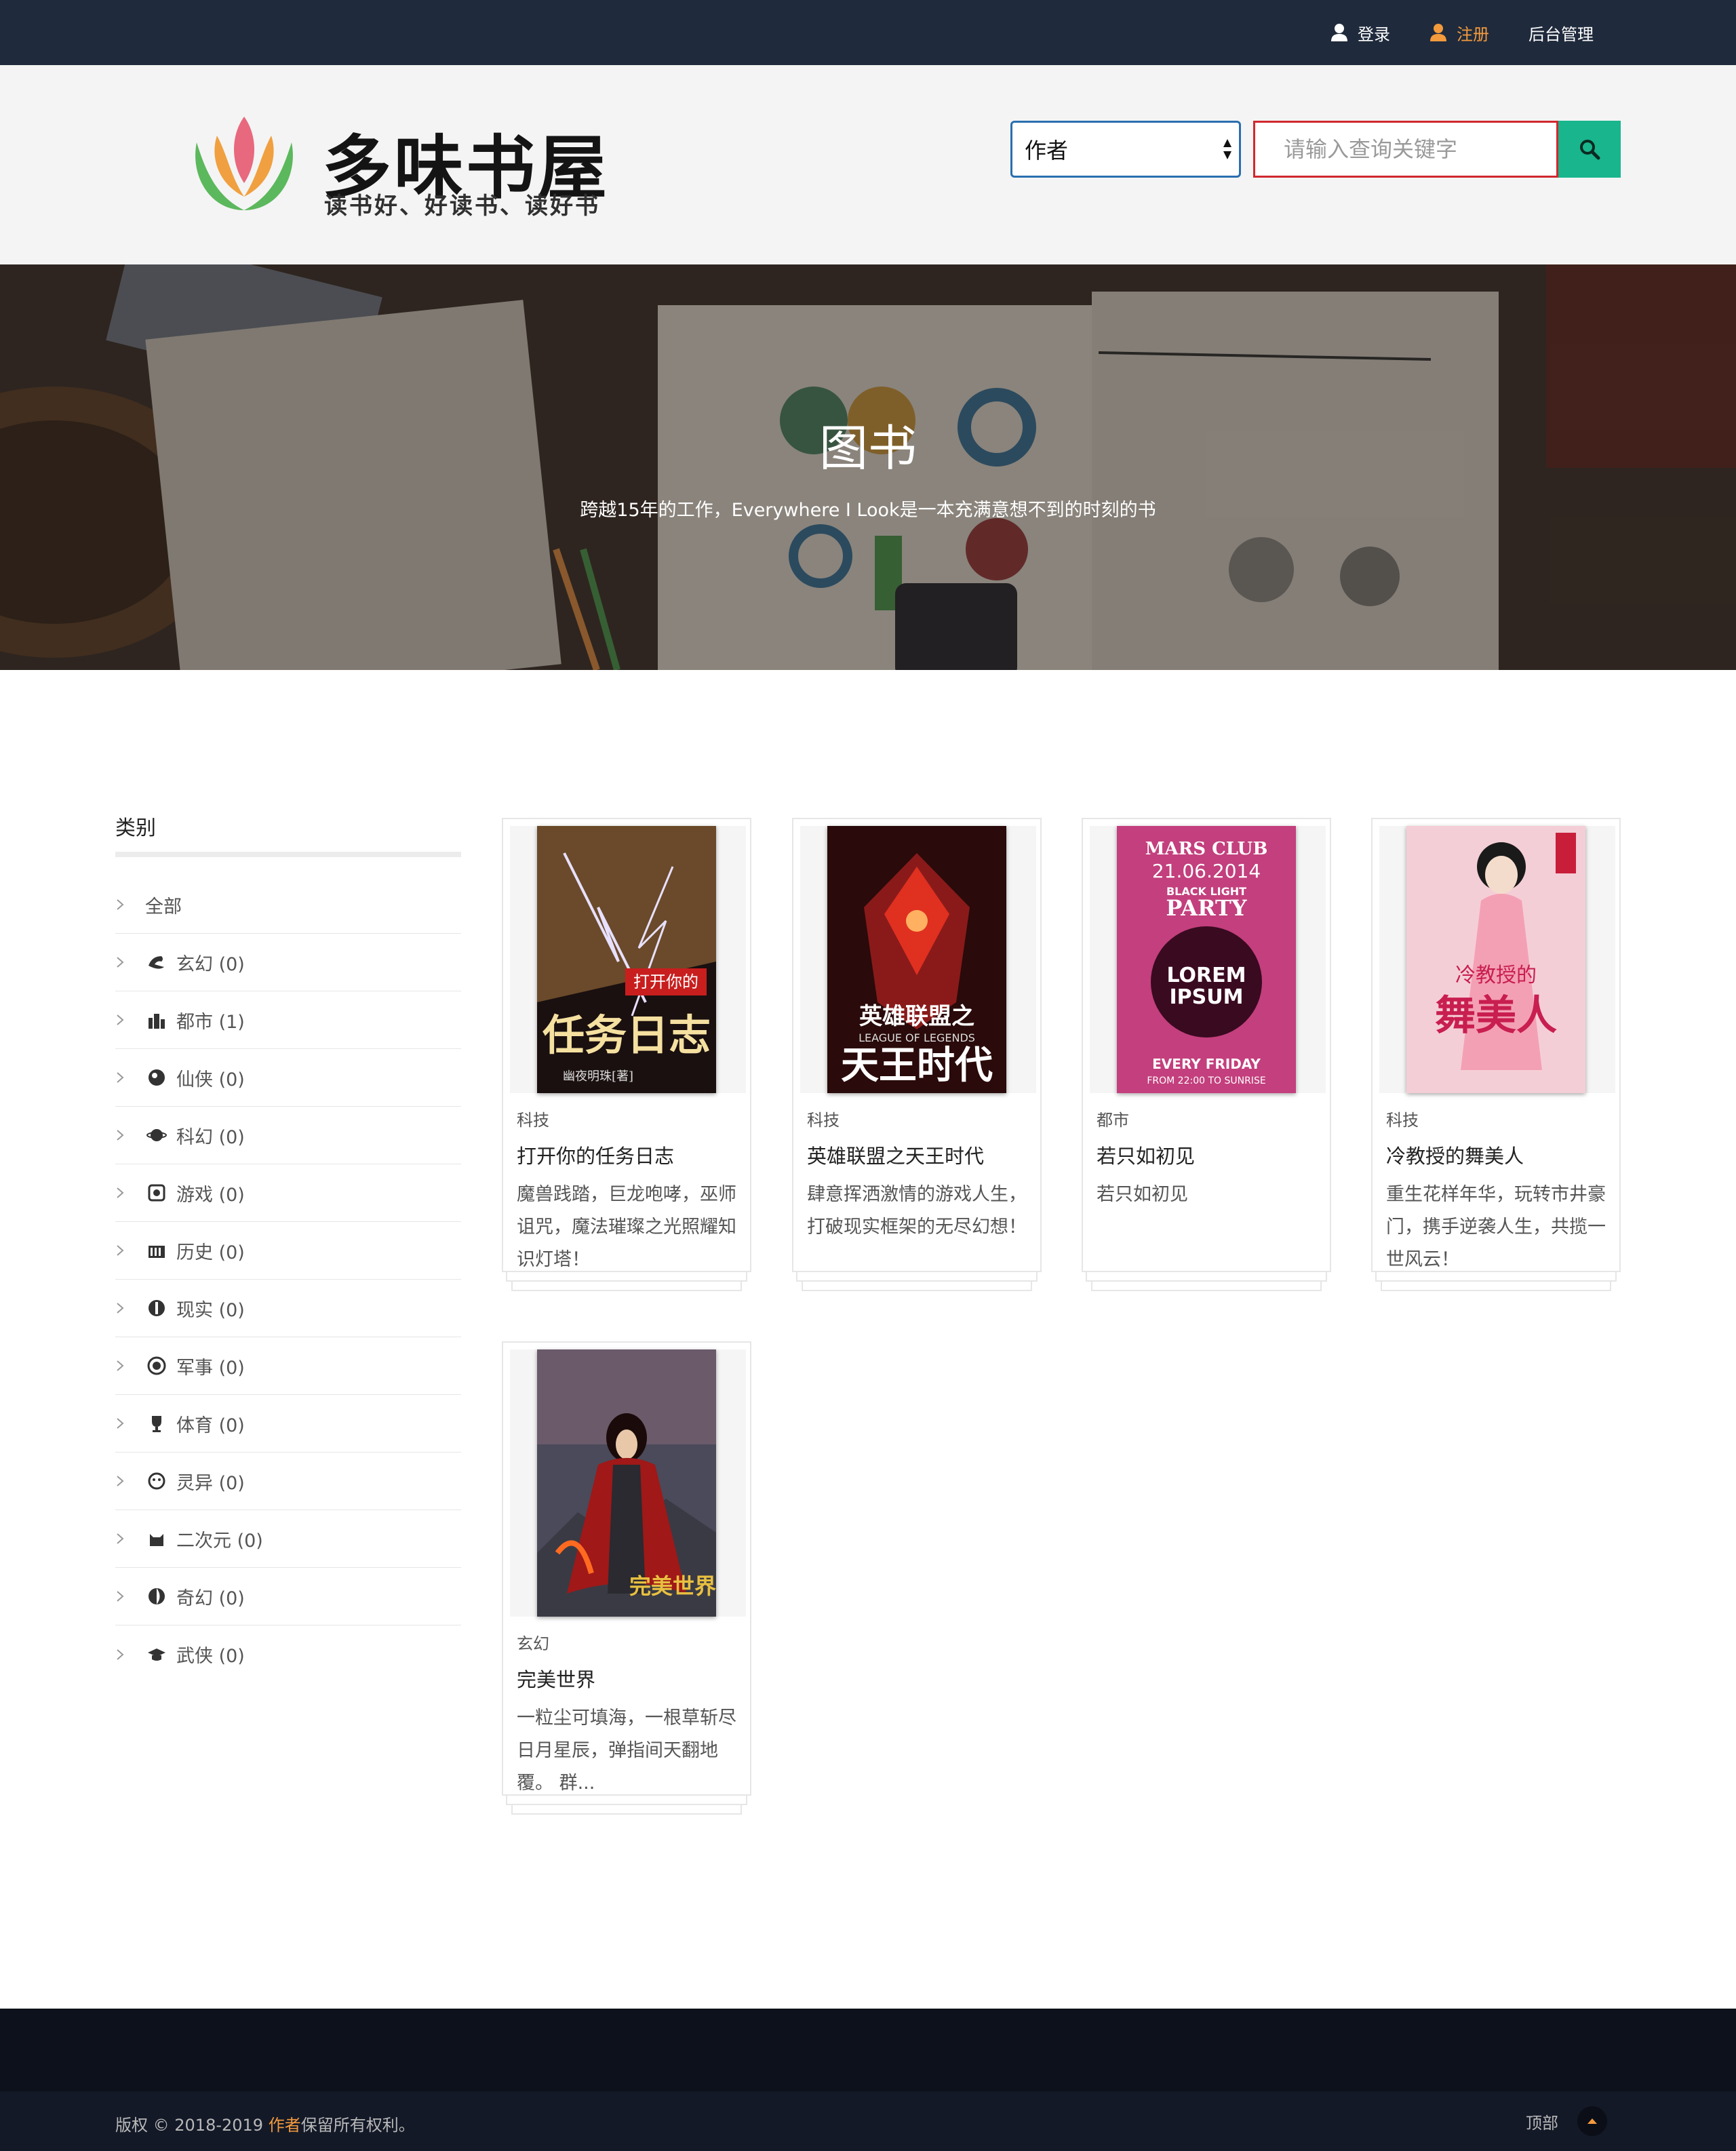  Describe the element at coordinates (1146, 1155) in the screenshot. I see `book-title: 若只如初见` at that location.